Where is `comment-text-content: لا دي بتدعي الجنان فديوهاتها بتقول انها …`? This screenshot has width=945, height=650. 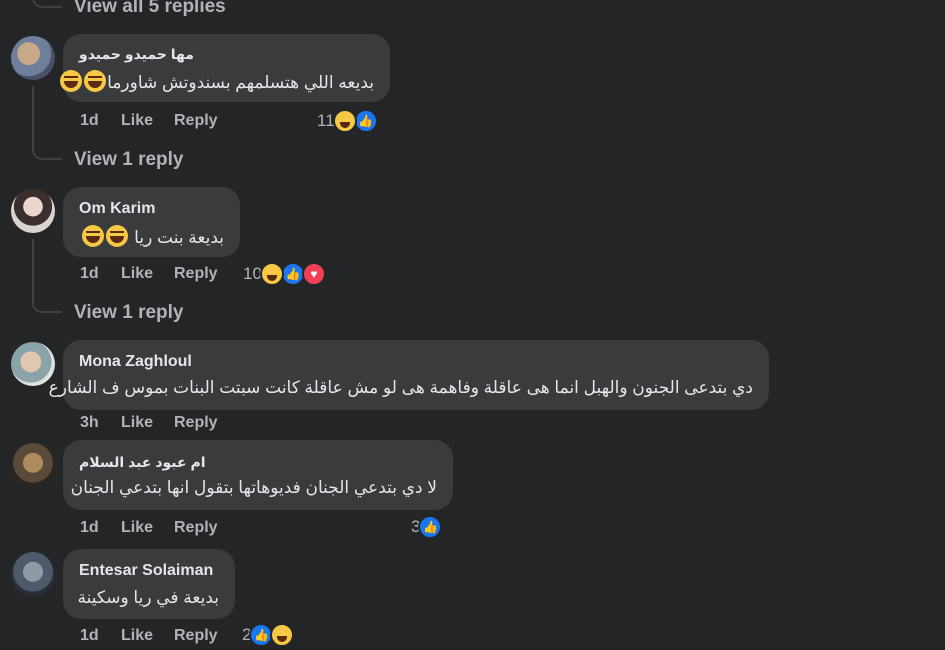 comment-text-content: لا دي بتدعي الجنان فديوهاتها بتقول انها … is located at coordinates (253, 487).